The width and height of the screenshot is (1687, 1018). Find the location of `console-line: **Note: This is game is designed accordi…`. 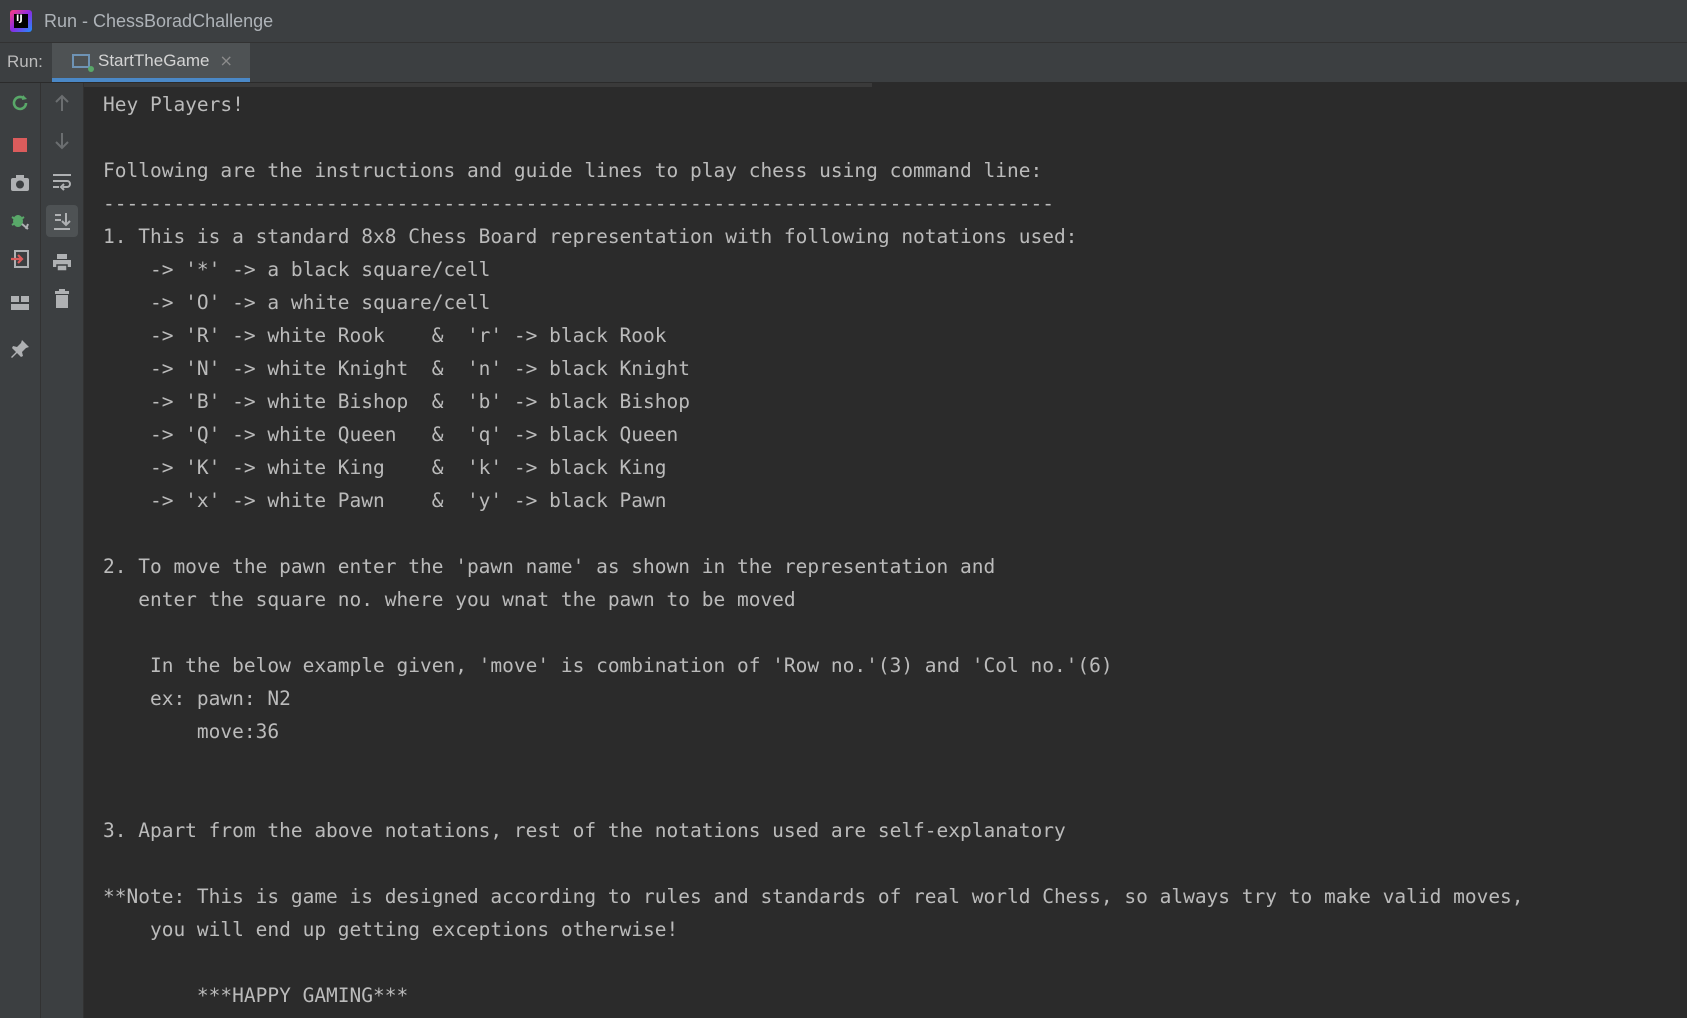

console-line: **Note: This is game is designed accordi… is located at coordinates (813, 896).